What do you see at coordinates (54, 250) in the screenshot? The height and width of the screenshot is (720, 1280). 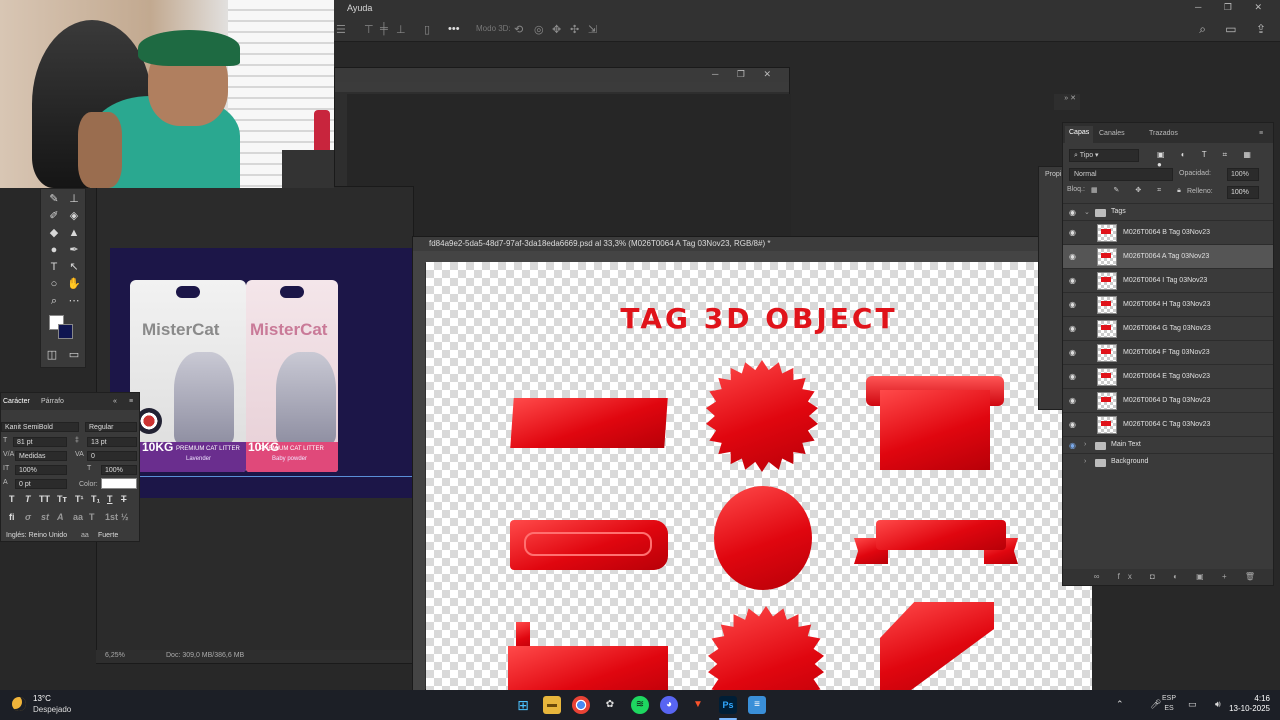 I see `dodge-tool-icon: ●` at bounding box center [54, 250].